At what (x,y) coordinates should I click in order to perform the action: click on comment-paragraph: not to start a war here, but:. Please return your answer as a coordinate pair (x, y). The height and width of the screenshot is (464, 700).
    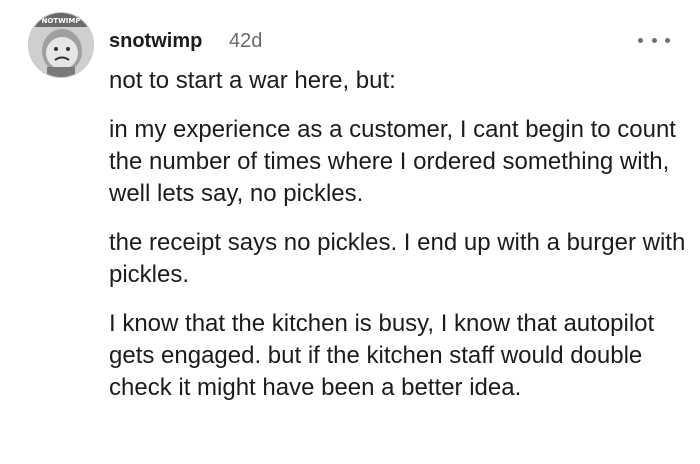
    Looking at the image, I should click on (252, 80).